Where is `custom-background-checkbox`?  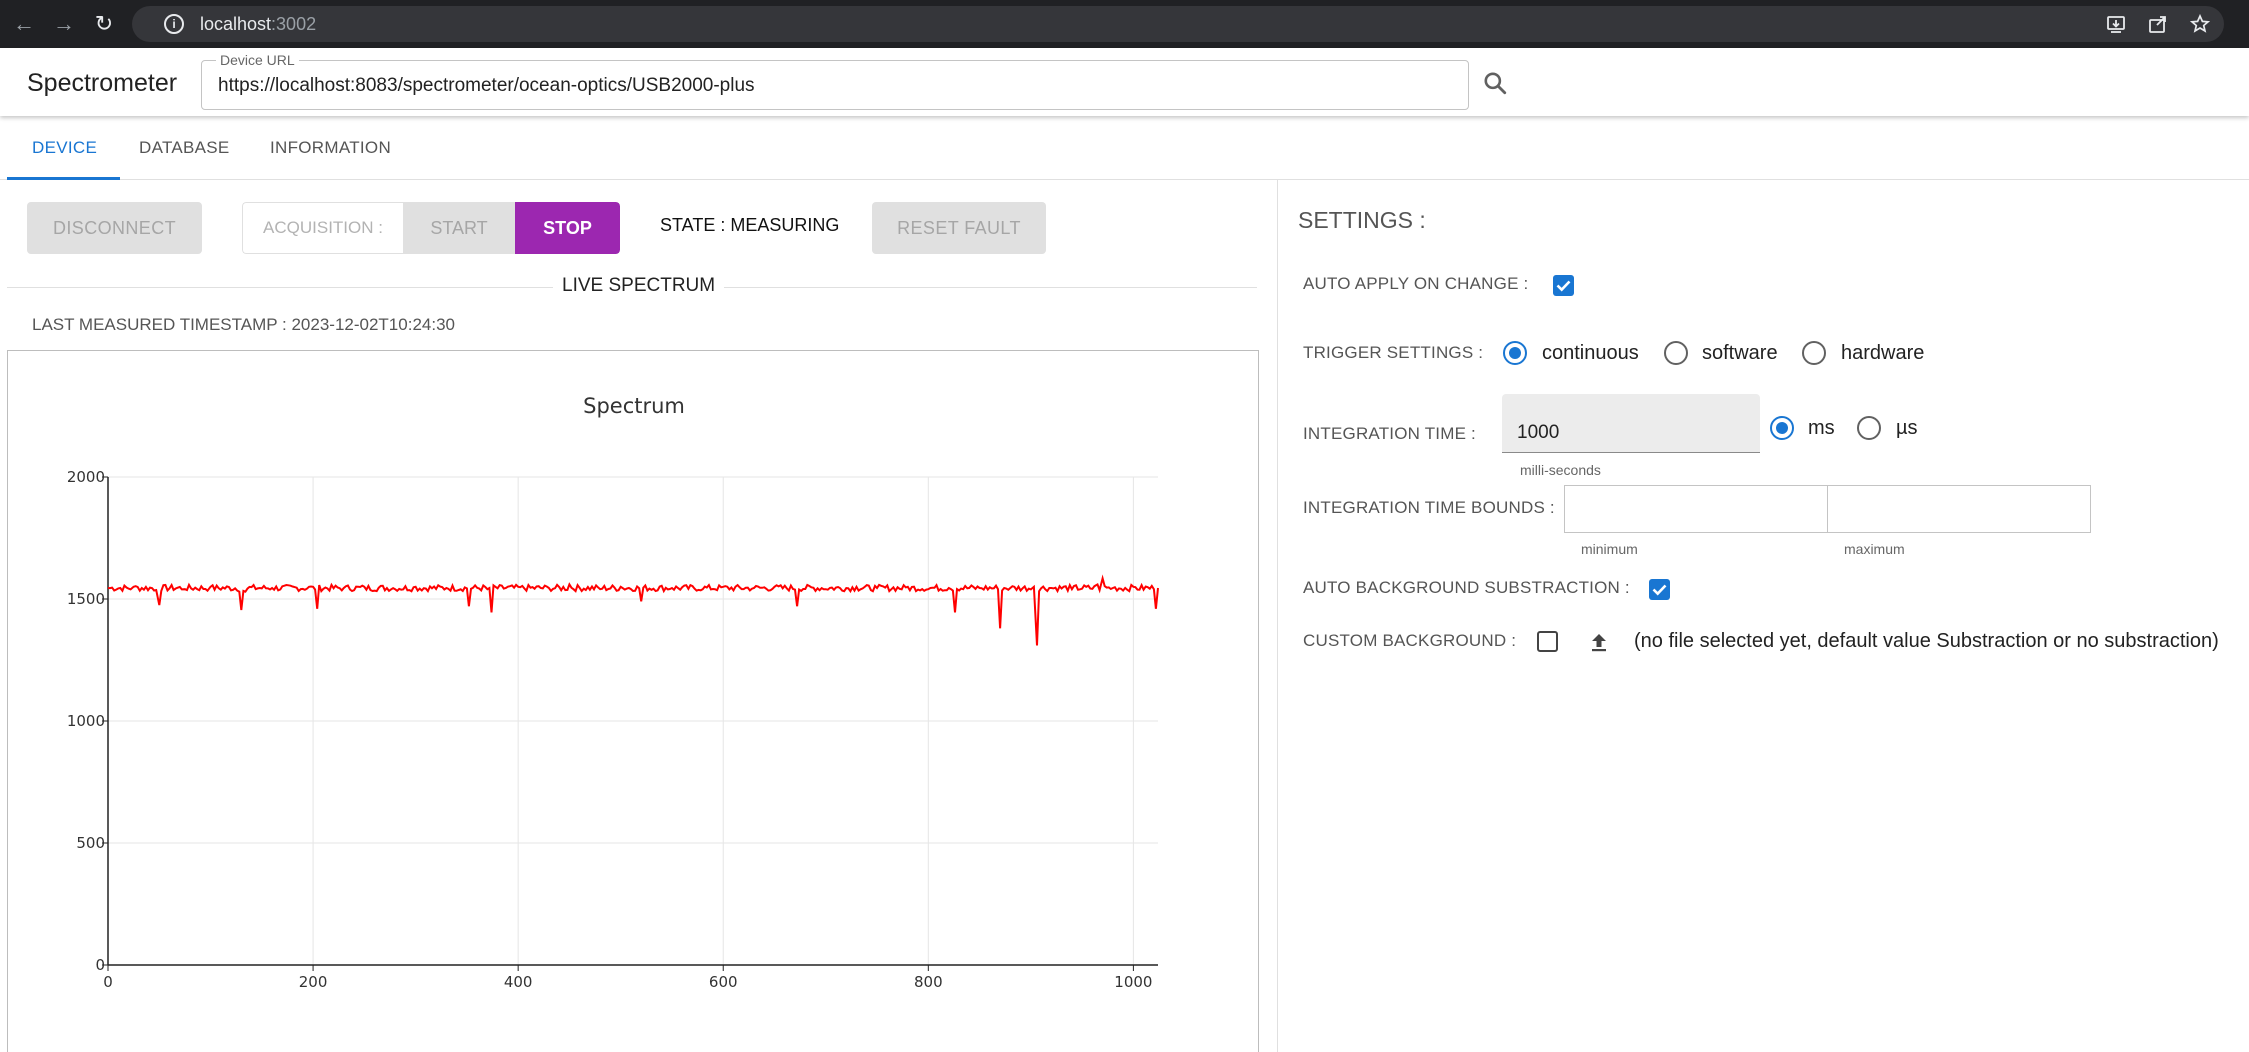
custom-background-checkbox is located at coordinates (1547, 641).